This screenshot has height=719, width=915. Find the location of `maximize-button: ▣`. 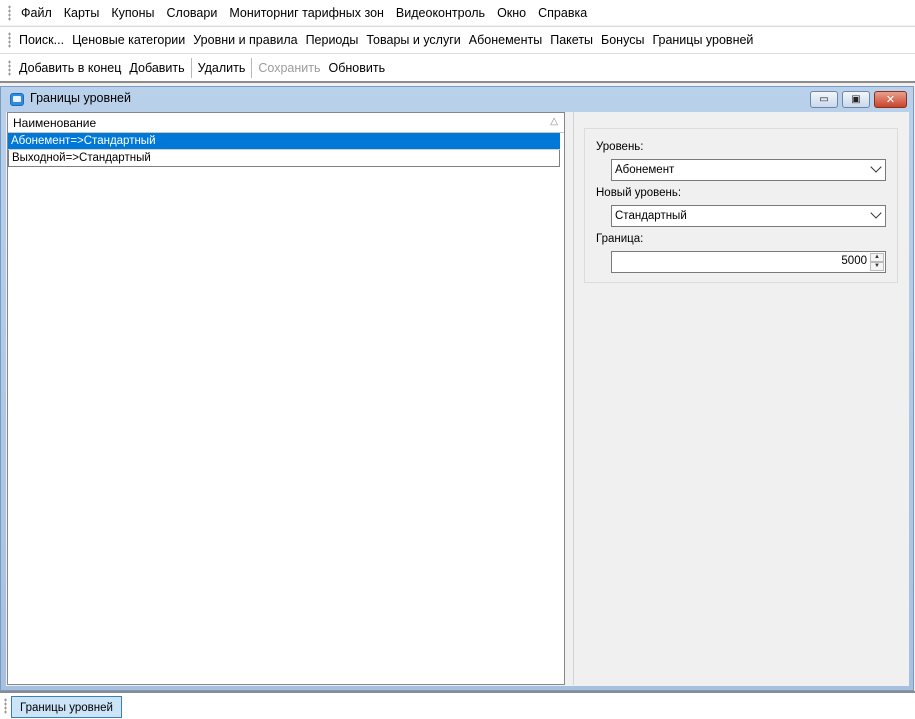

maximize-button: ▣ is located at coordinates (856, 99).